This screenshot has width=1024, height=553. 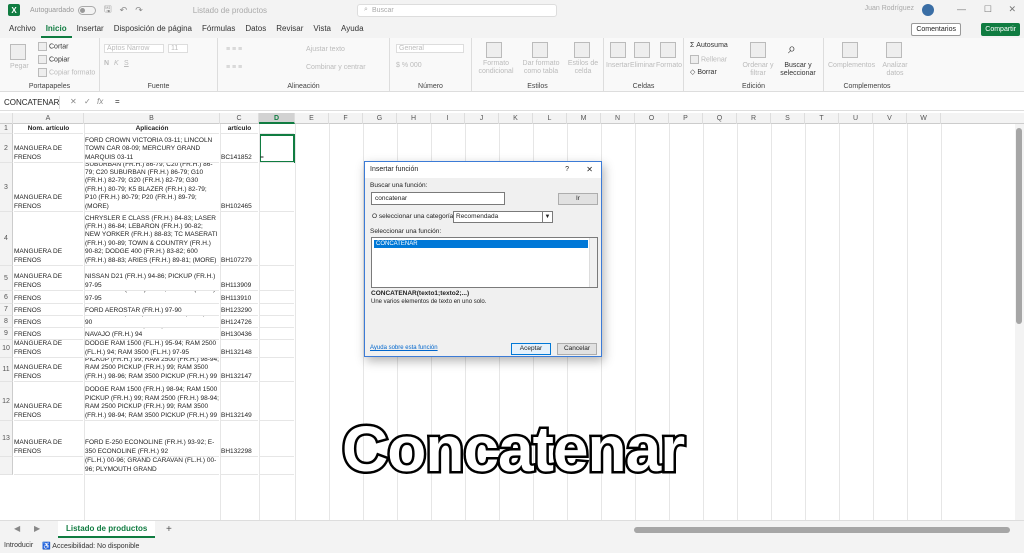 I want to click on function-list-scrollbar, so click(x=593, y=262).